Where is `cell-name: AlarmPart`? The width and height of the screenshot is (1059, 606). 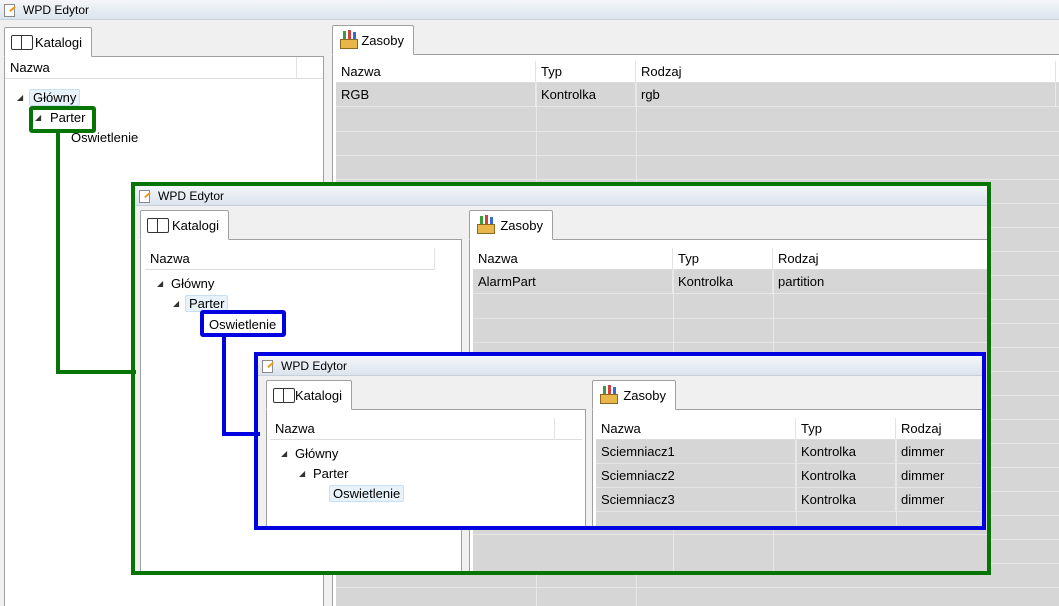
cell-name: AlarmPart is located at coordinates (573, 282).